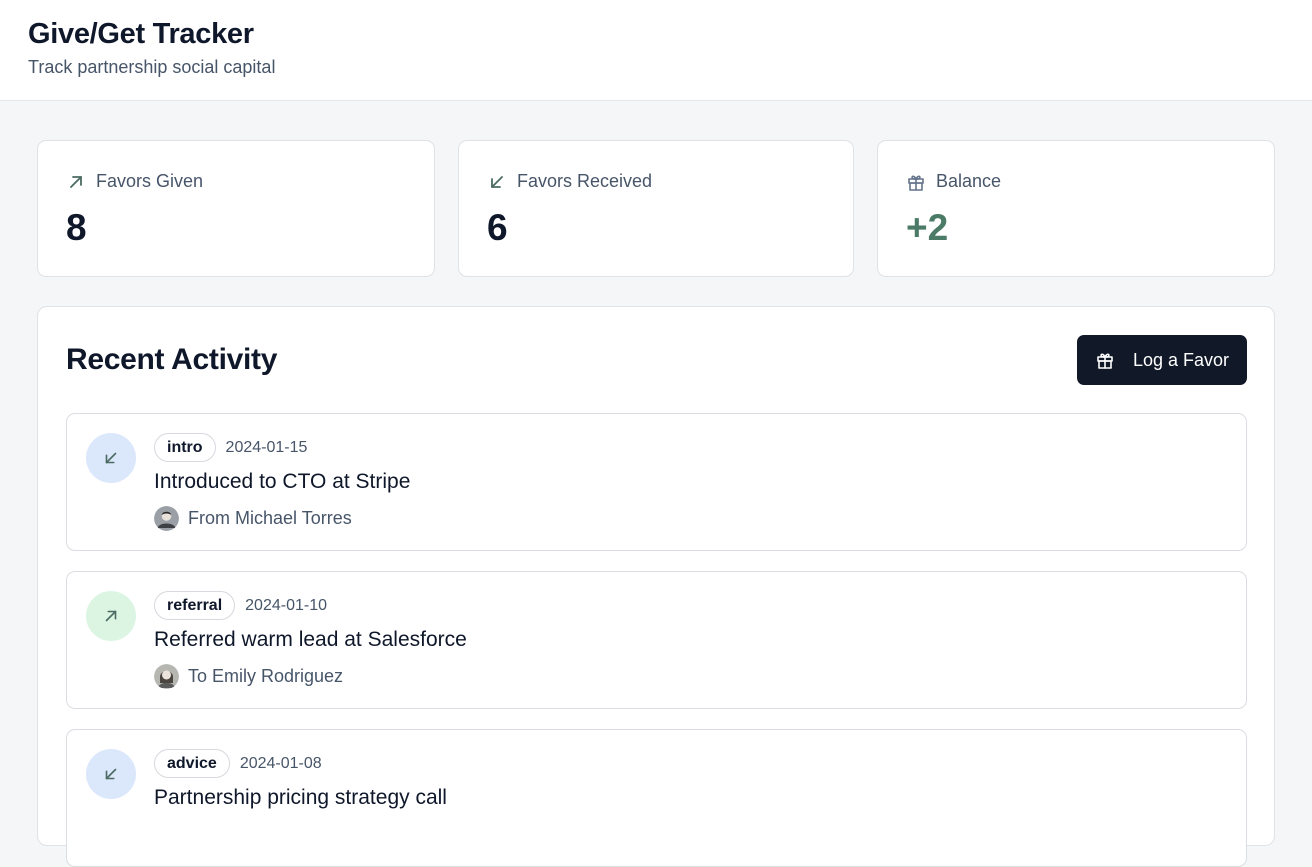 This screenshot has height=867, width=1312. Describe the element at coordinates (300, 797) in the screenshot. I see `activity-title: Partnership pricing strategy call` at that location.